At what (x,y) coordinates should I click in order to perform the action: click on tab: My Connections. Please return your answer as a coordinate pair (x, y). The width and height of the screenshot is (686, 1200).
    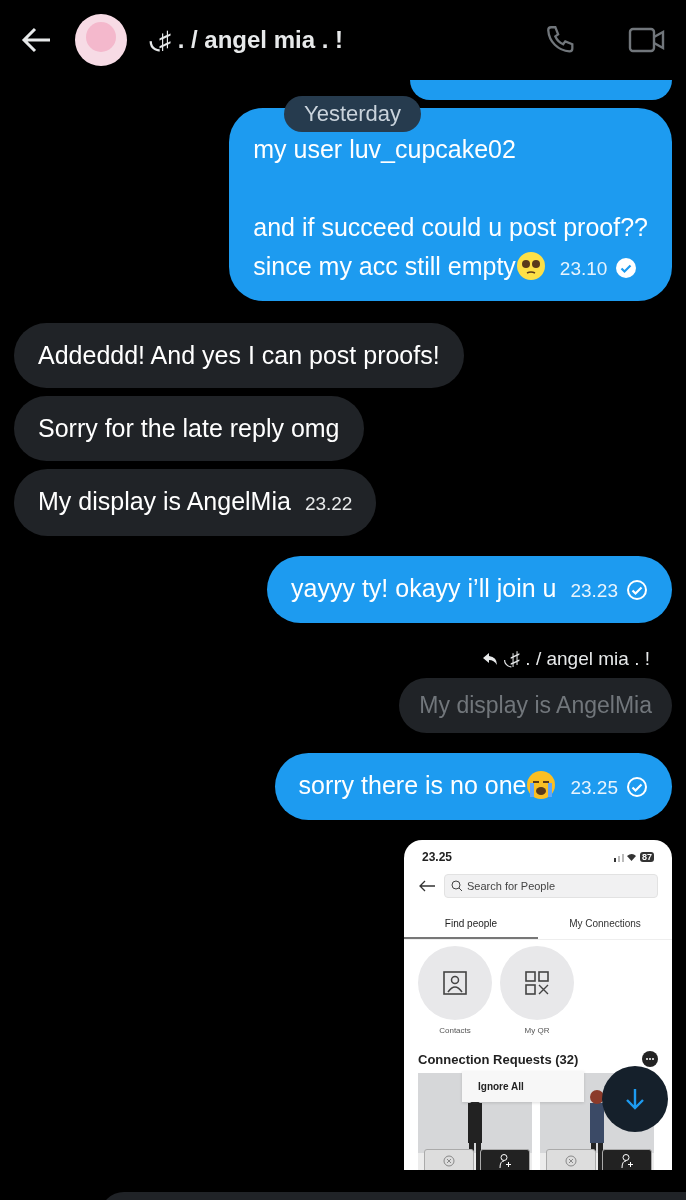
    Looking at the image, I should click on (605, 924).